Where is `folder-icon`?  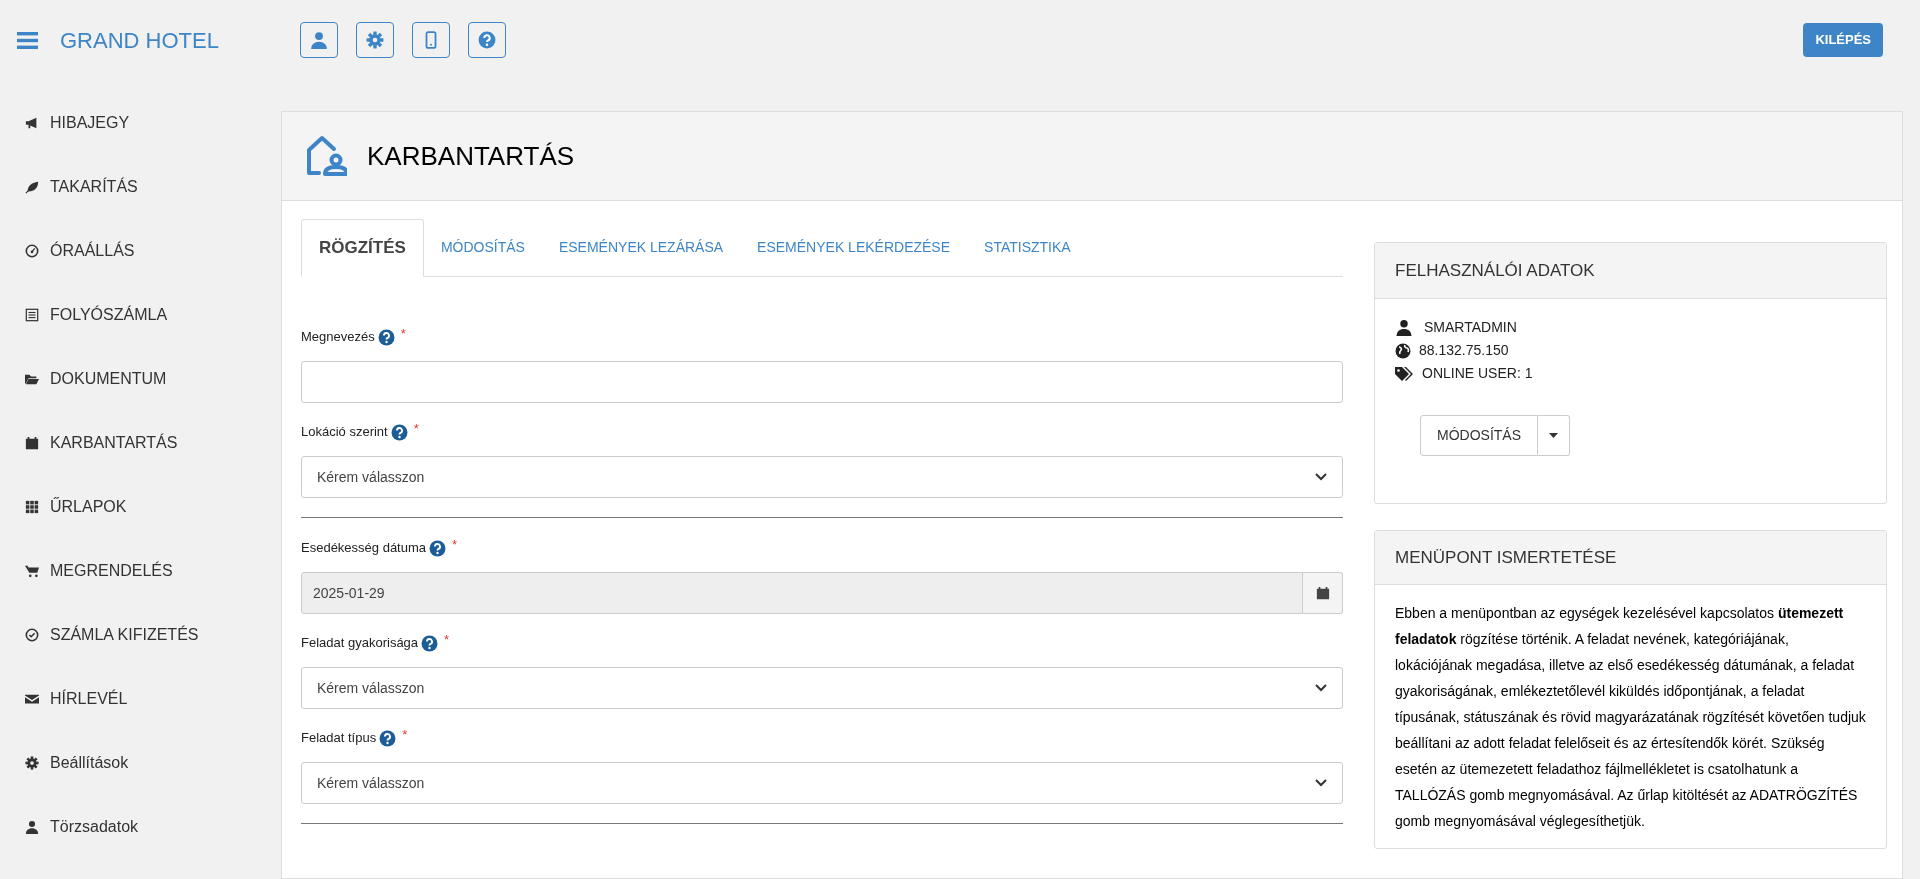 folder-icon is located at coordinates (32, 379).